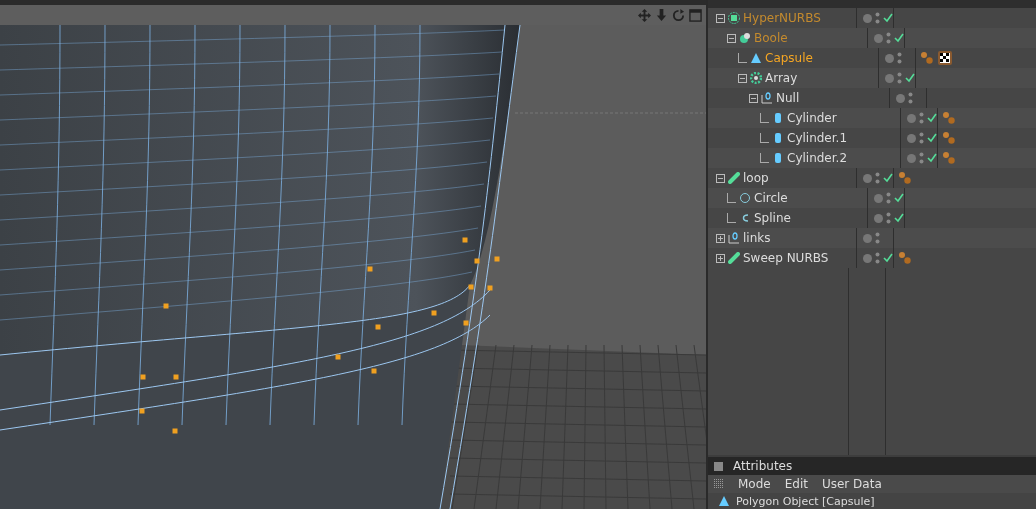 Image resolution: width=1036 pixels, height=509 pixels. Describe the element at coordinates (745, 198) in the screenshot. I see `circle-icon` at that location.